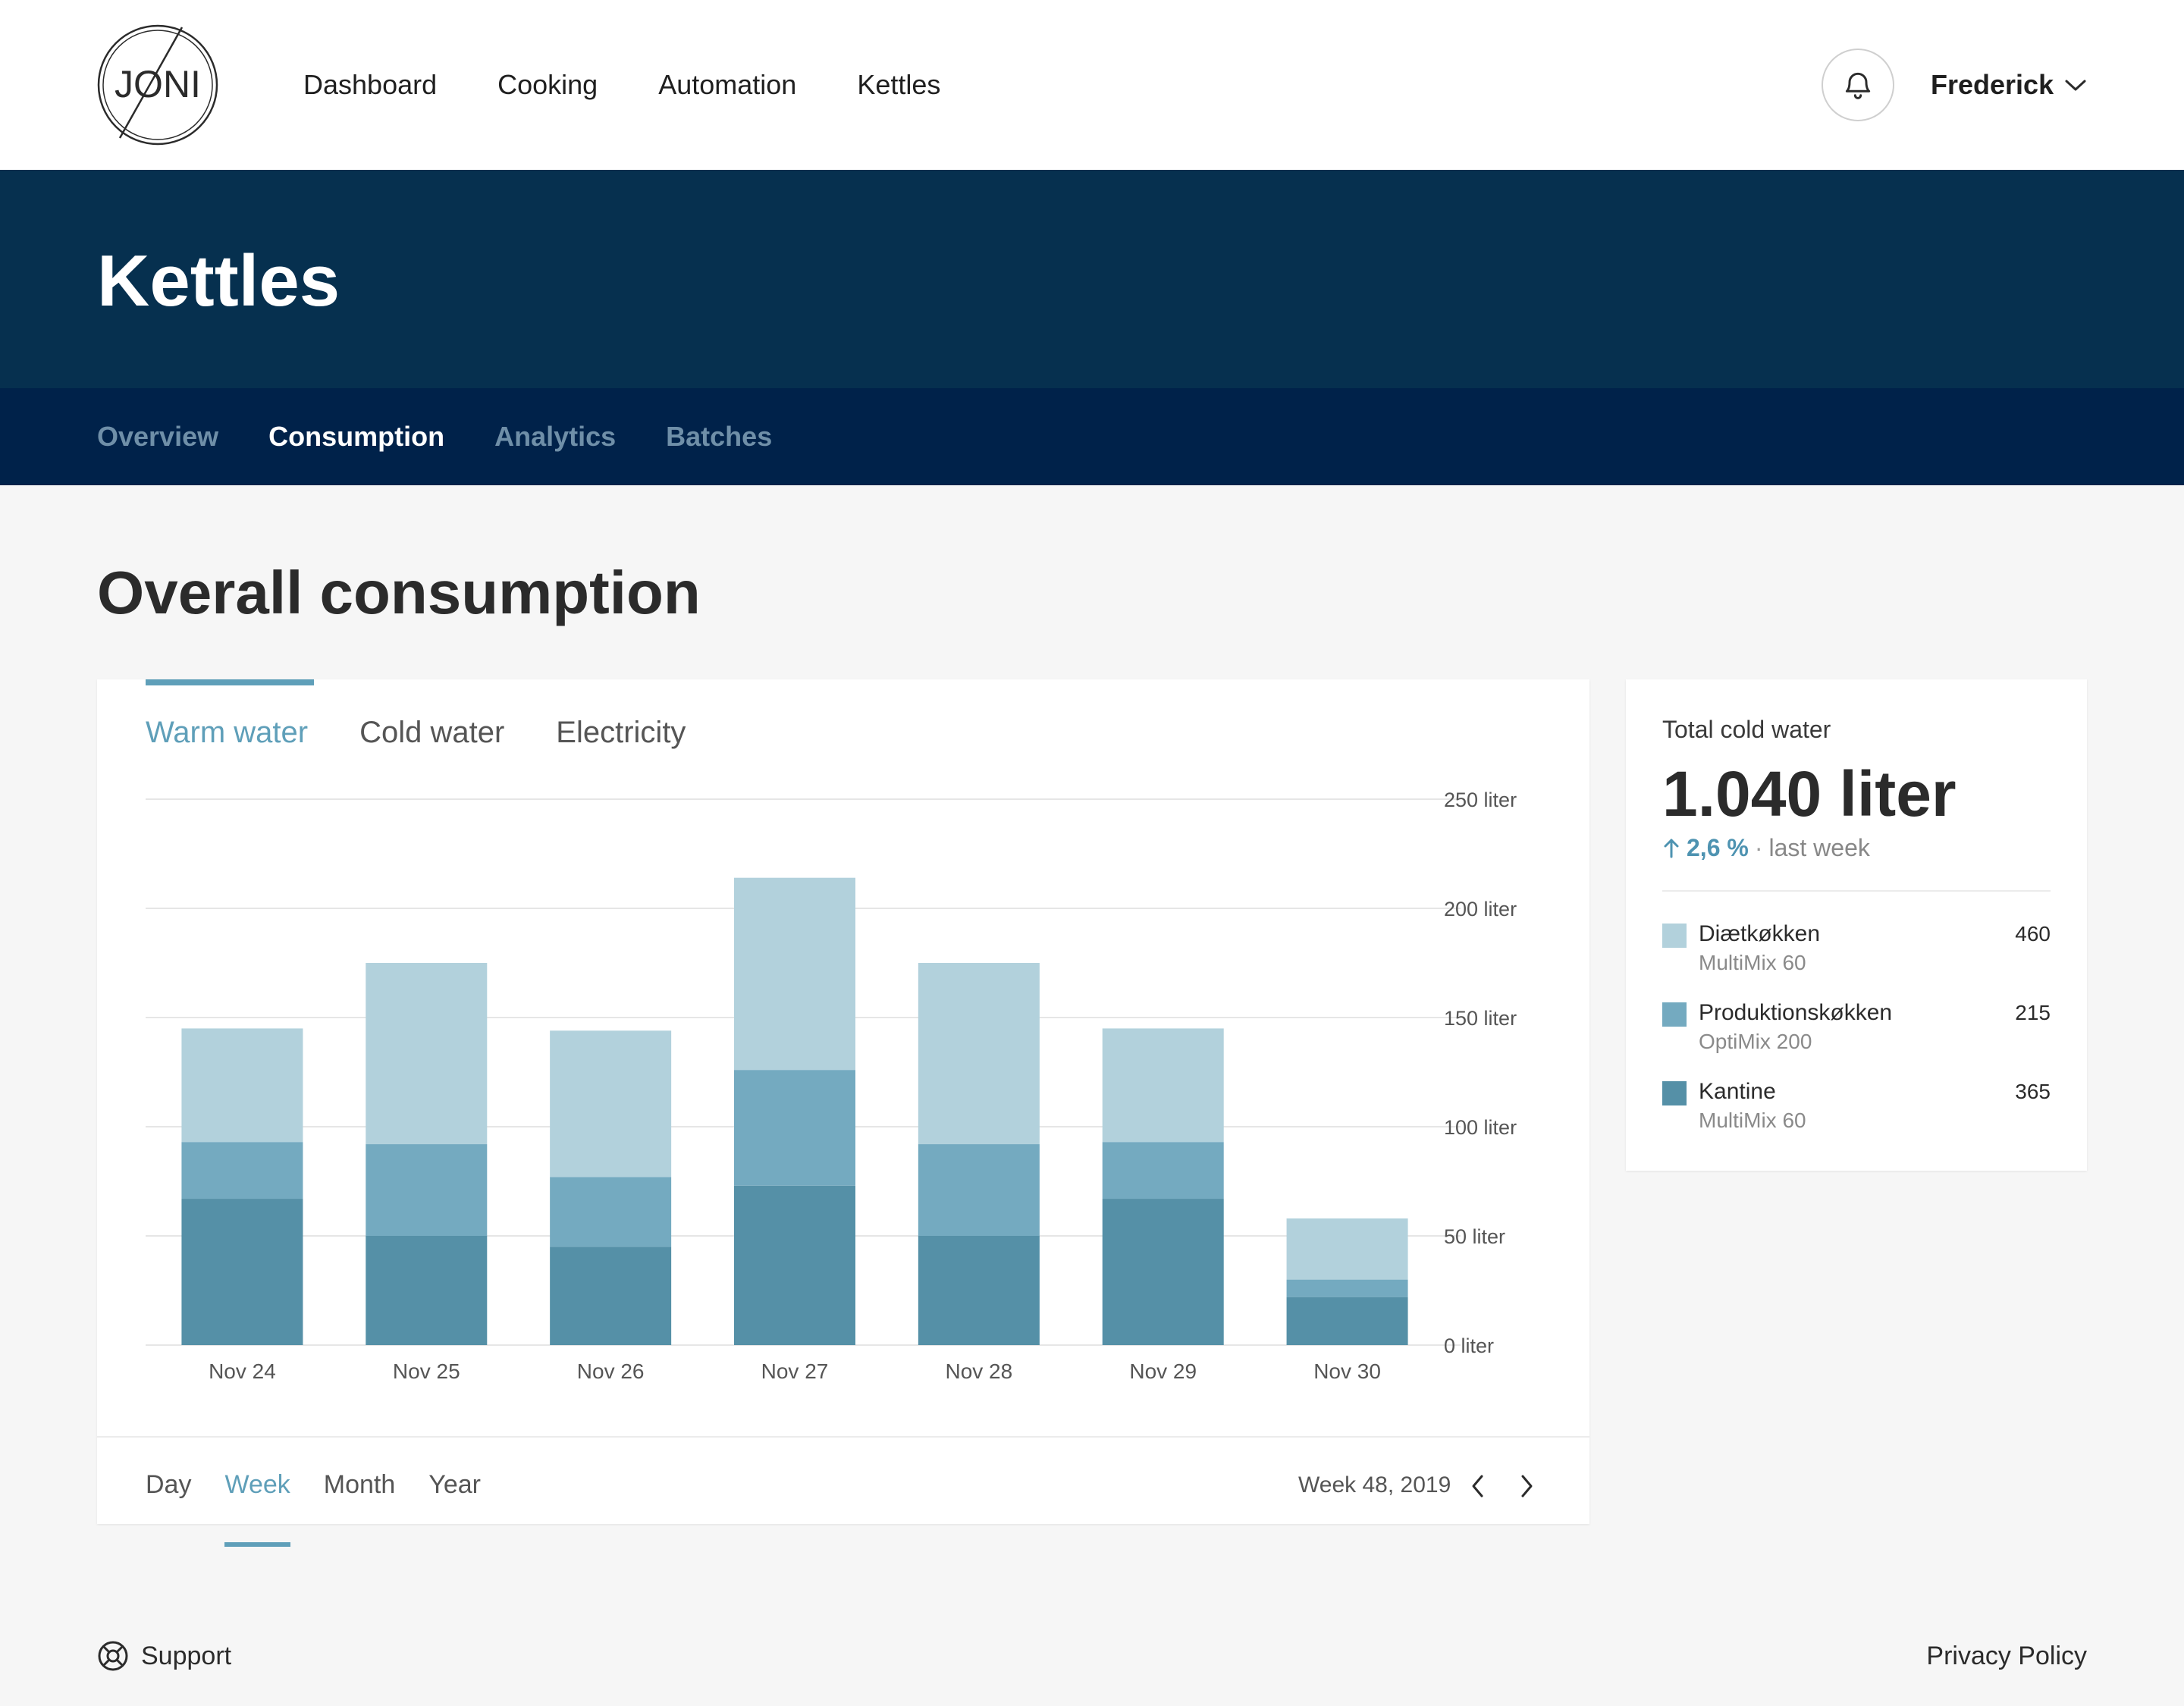 The height and width of the screenshot is (1706, 2184). What do you see at coordinates (230, 682) in the screenshot?
I see `active-tab-indicator` at bounding box center [230, 682].